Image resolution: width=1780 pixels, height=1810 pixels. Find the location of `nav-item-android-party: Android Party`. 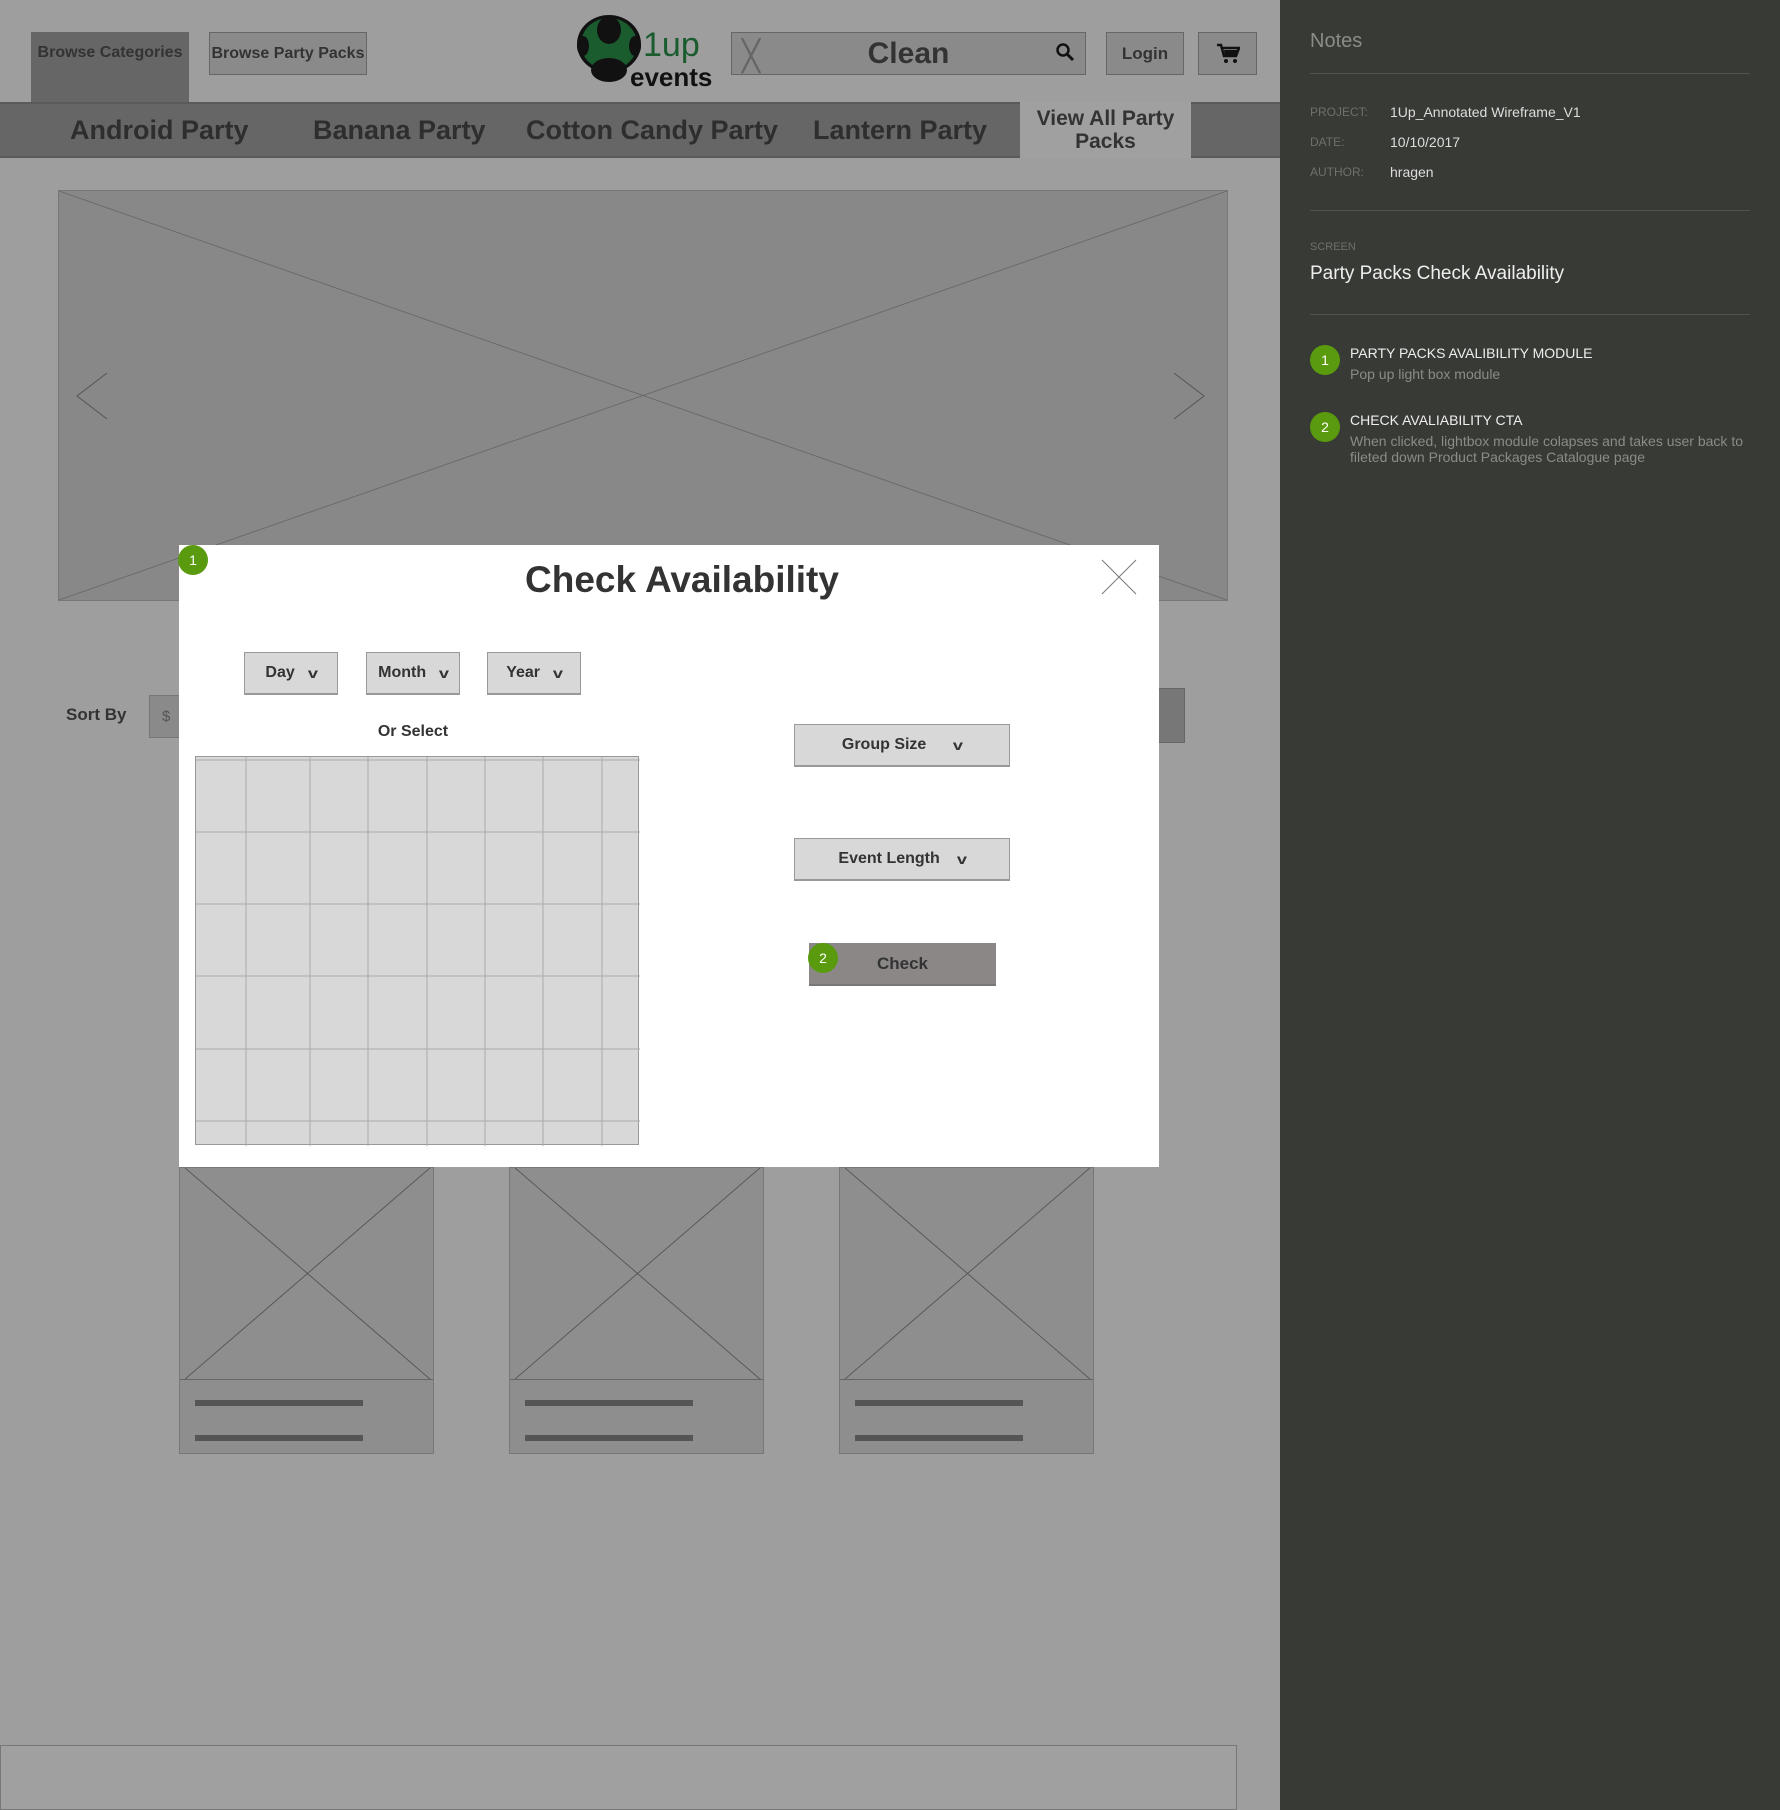

nav-item-android-party: Android Party is located at coordinates (159, 130).